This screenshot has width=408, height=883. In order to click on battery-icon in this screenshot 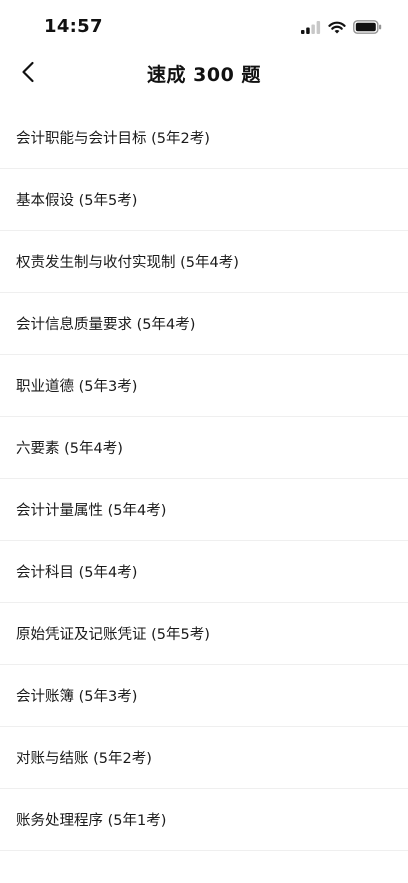, I will do `click(367, 27)`.